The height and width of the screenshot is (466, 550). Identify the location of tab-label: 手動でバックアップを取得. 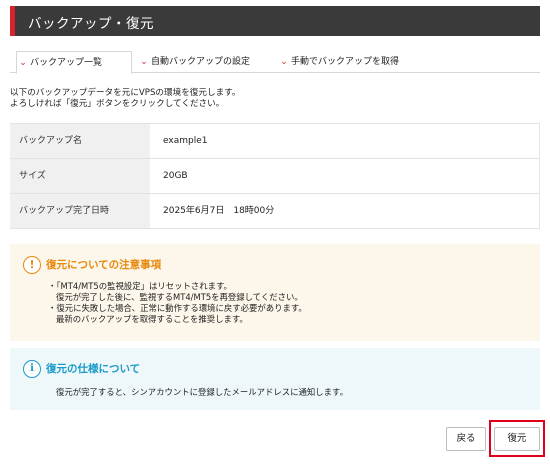
(345, 62).